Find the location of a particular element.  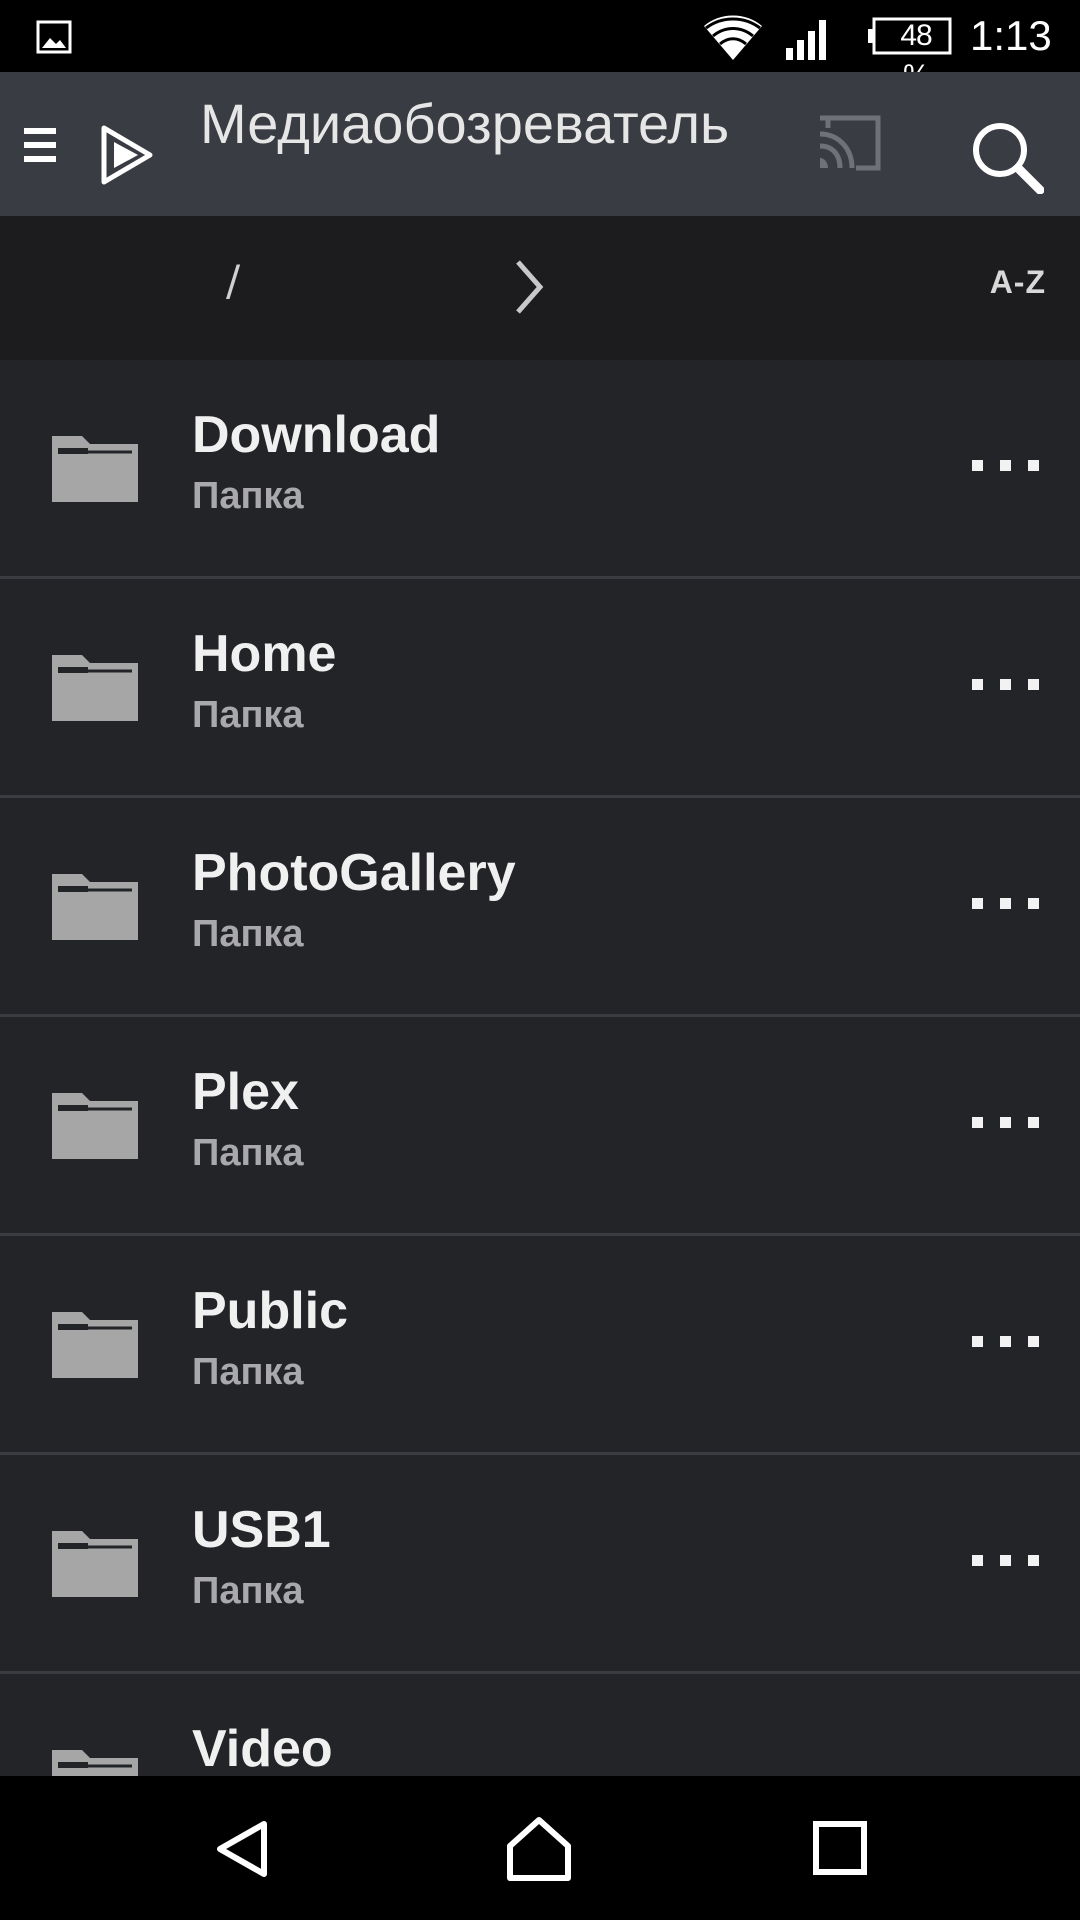

app-bar: Медиаобозреватель is located at coordinates (540, 144).